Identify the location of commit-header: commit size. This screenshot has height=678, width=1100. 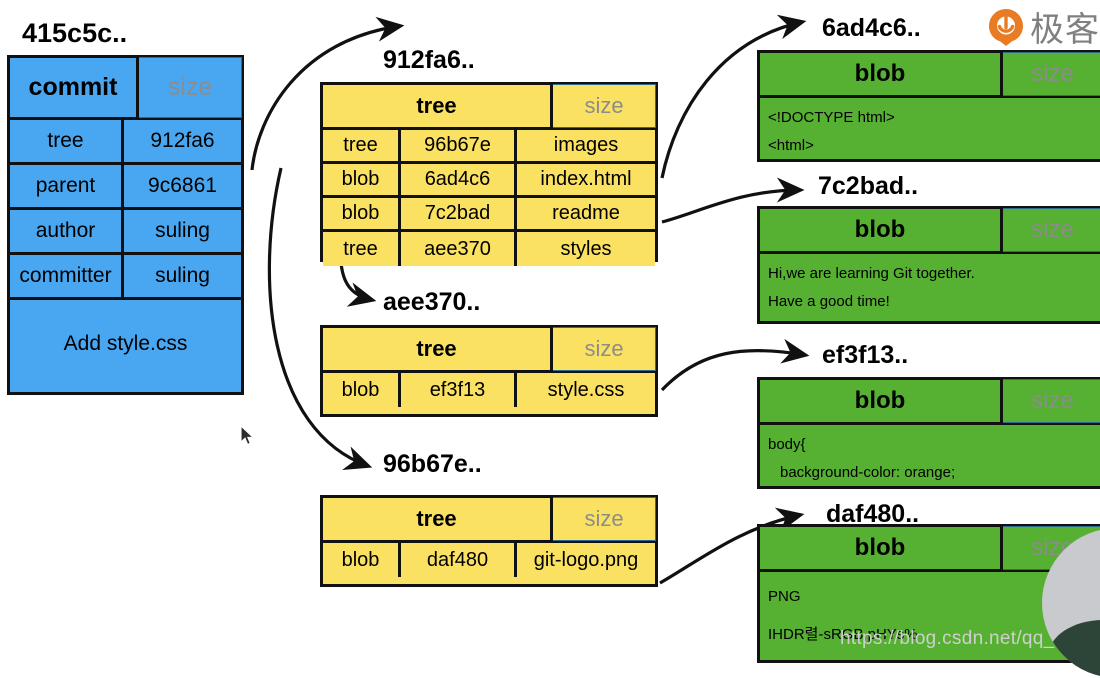
(126, 88).